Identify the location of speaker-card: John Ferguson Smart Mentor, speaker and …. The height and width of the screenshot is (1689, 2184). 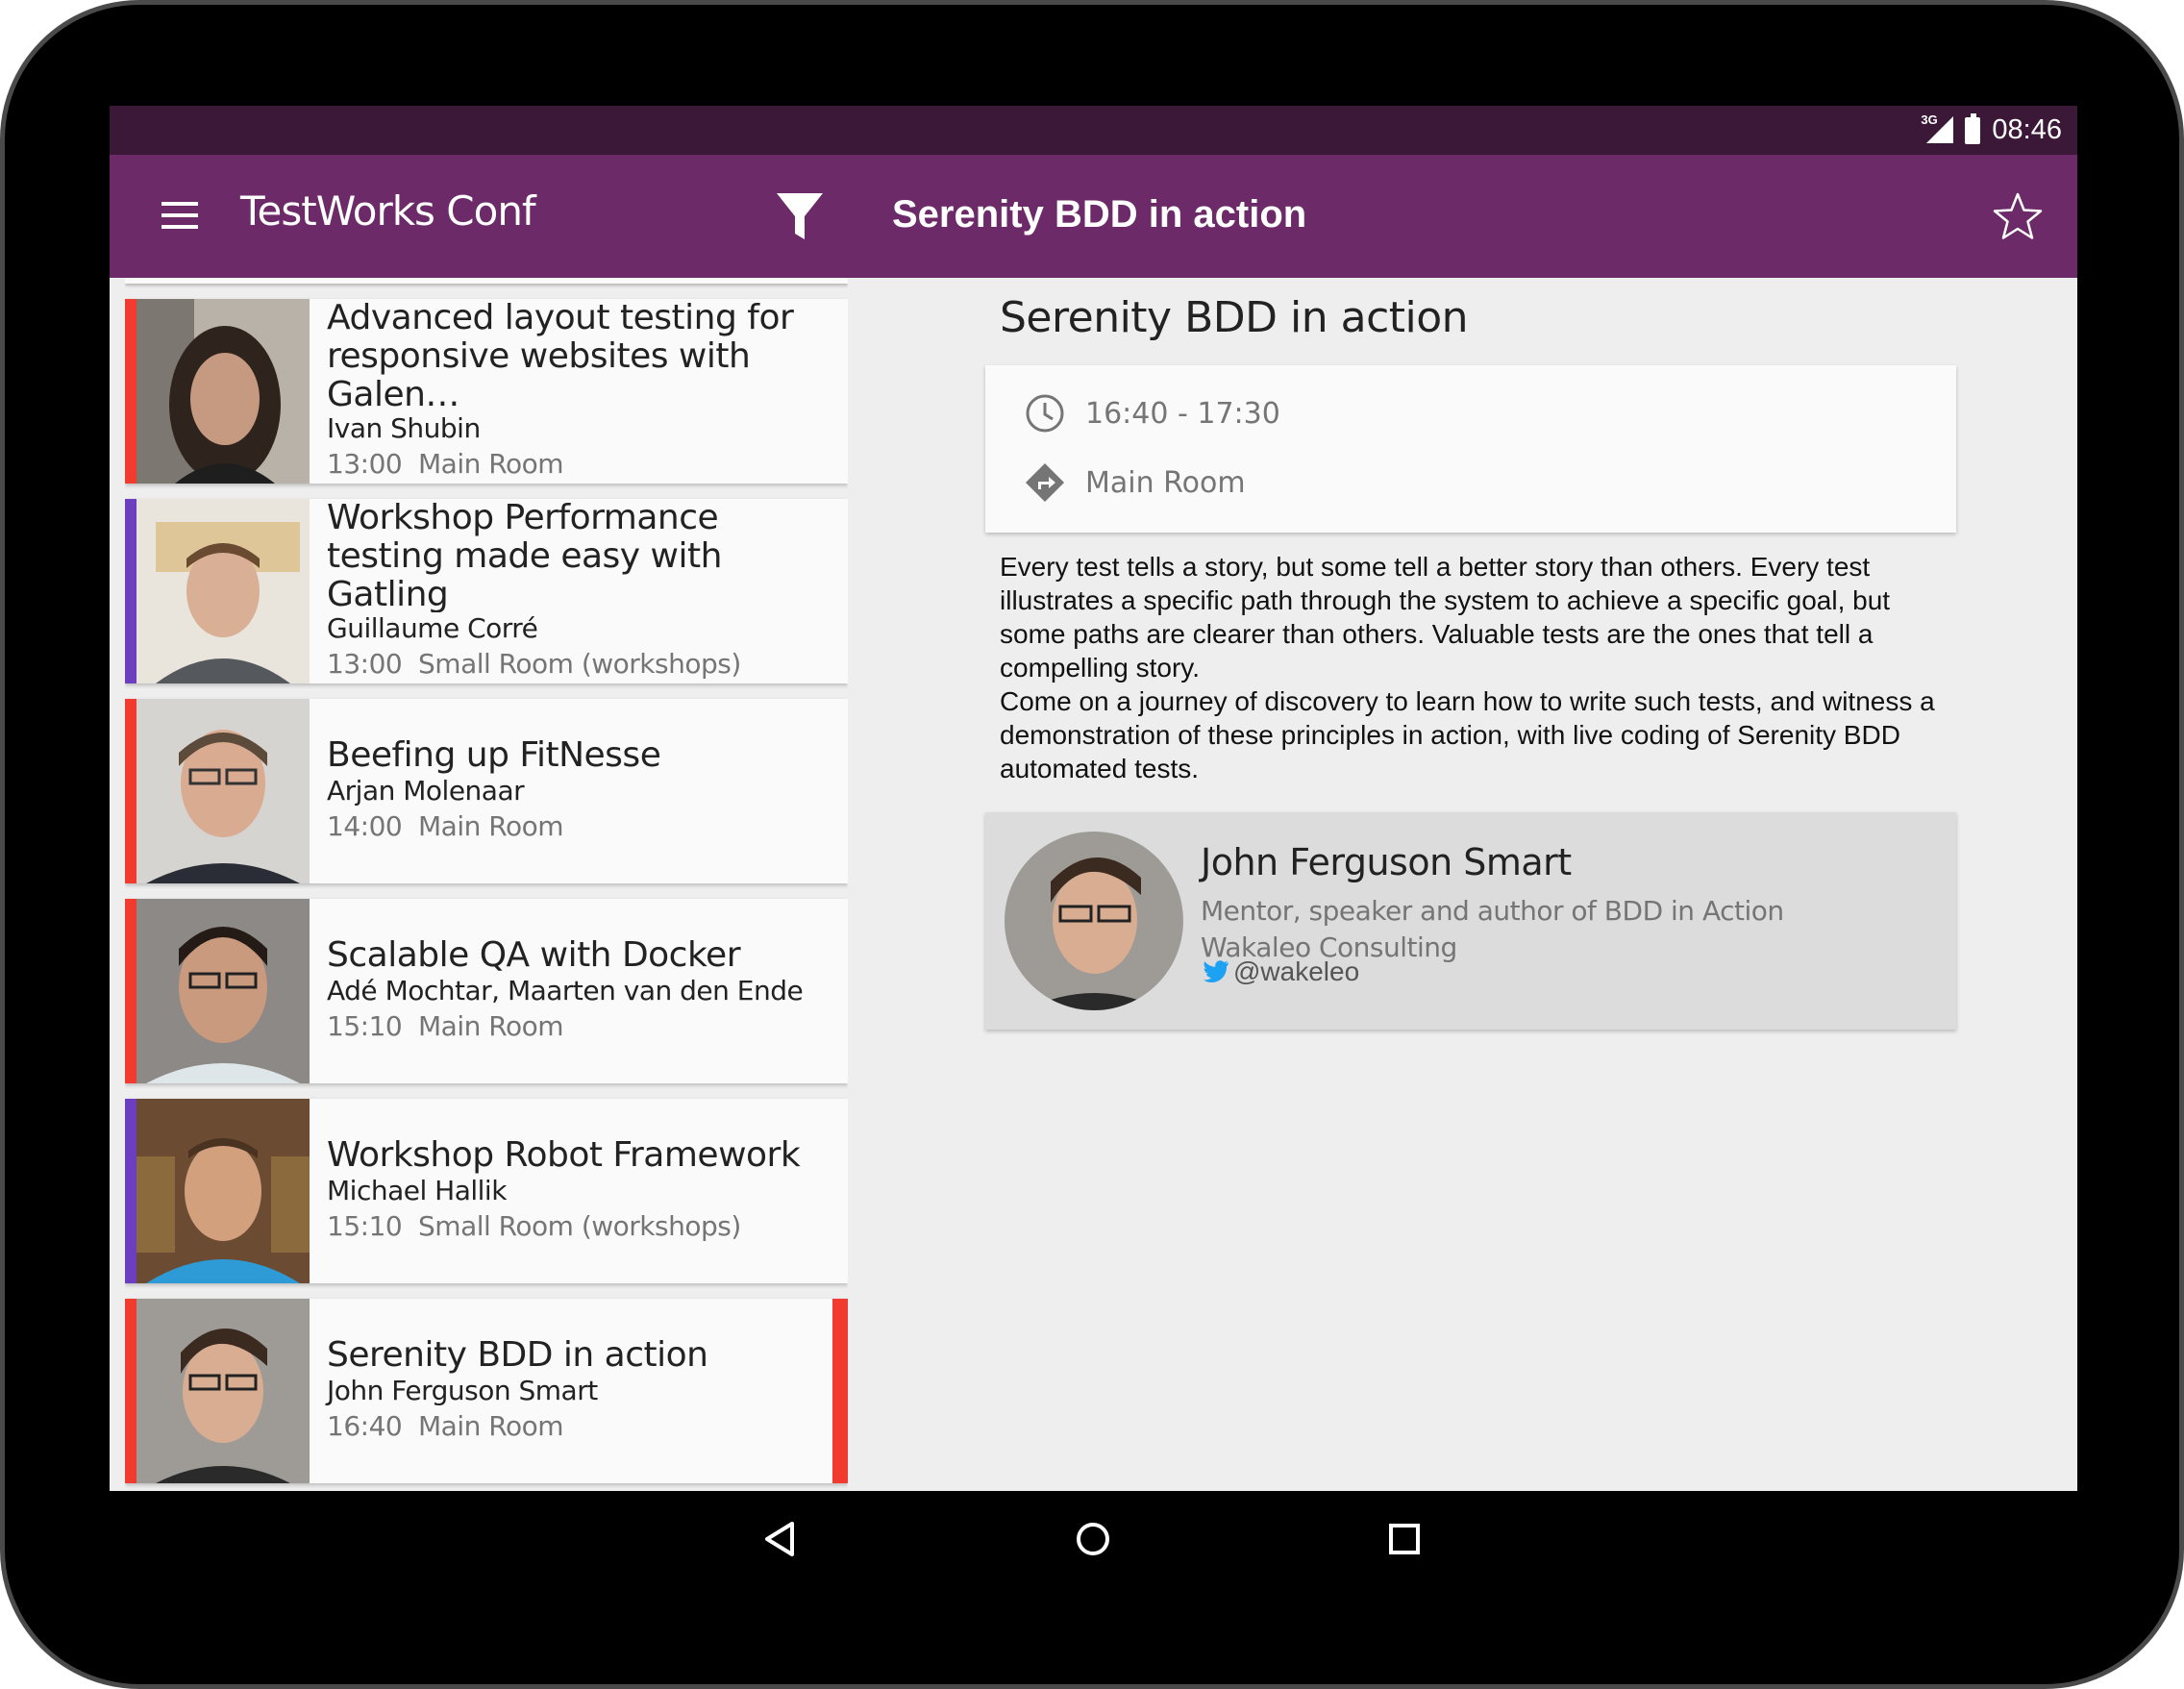
(1471, 921).